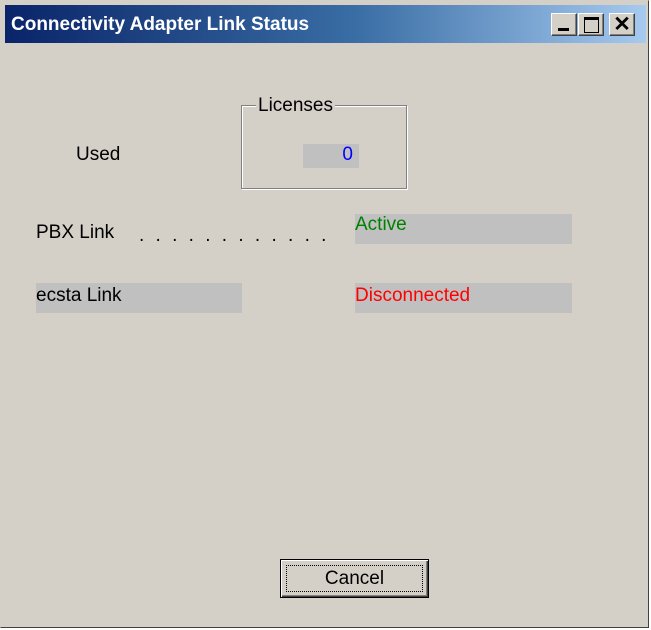 This screenshot has height=630, width=651. Describe the element at coordinates (325, 24) in the screenshot. I see `title-bar: Connectivity Adapter Link Status ✕` at that location.